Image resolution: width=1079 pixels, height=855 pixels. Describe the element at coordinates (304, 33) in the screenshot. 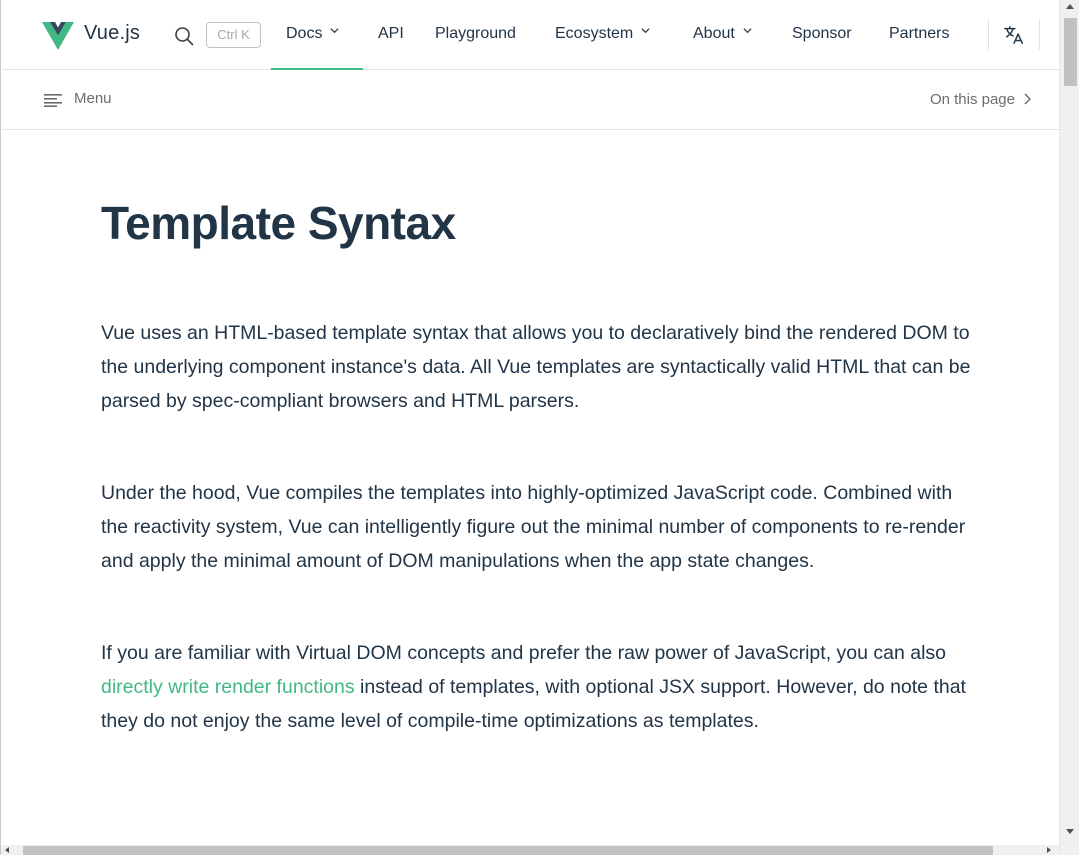

I see `nav-item-label: Docs` at that location.